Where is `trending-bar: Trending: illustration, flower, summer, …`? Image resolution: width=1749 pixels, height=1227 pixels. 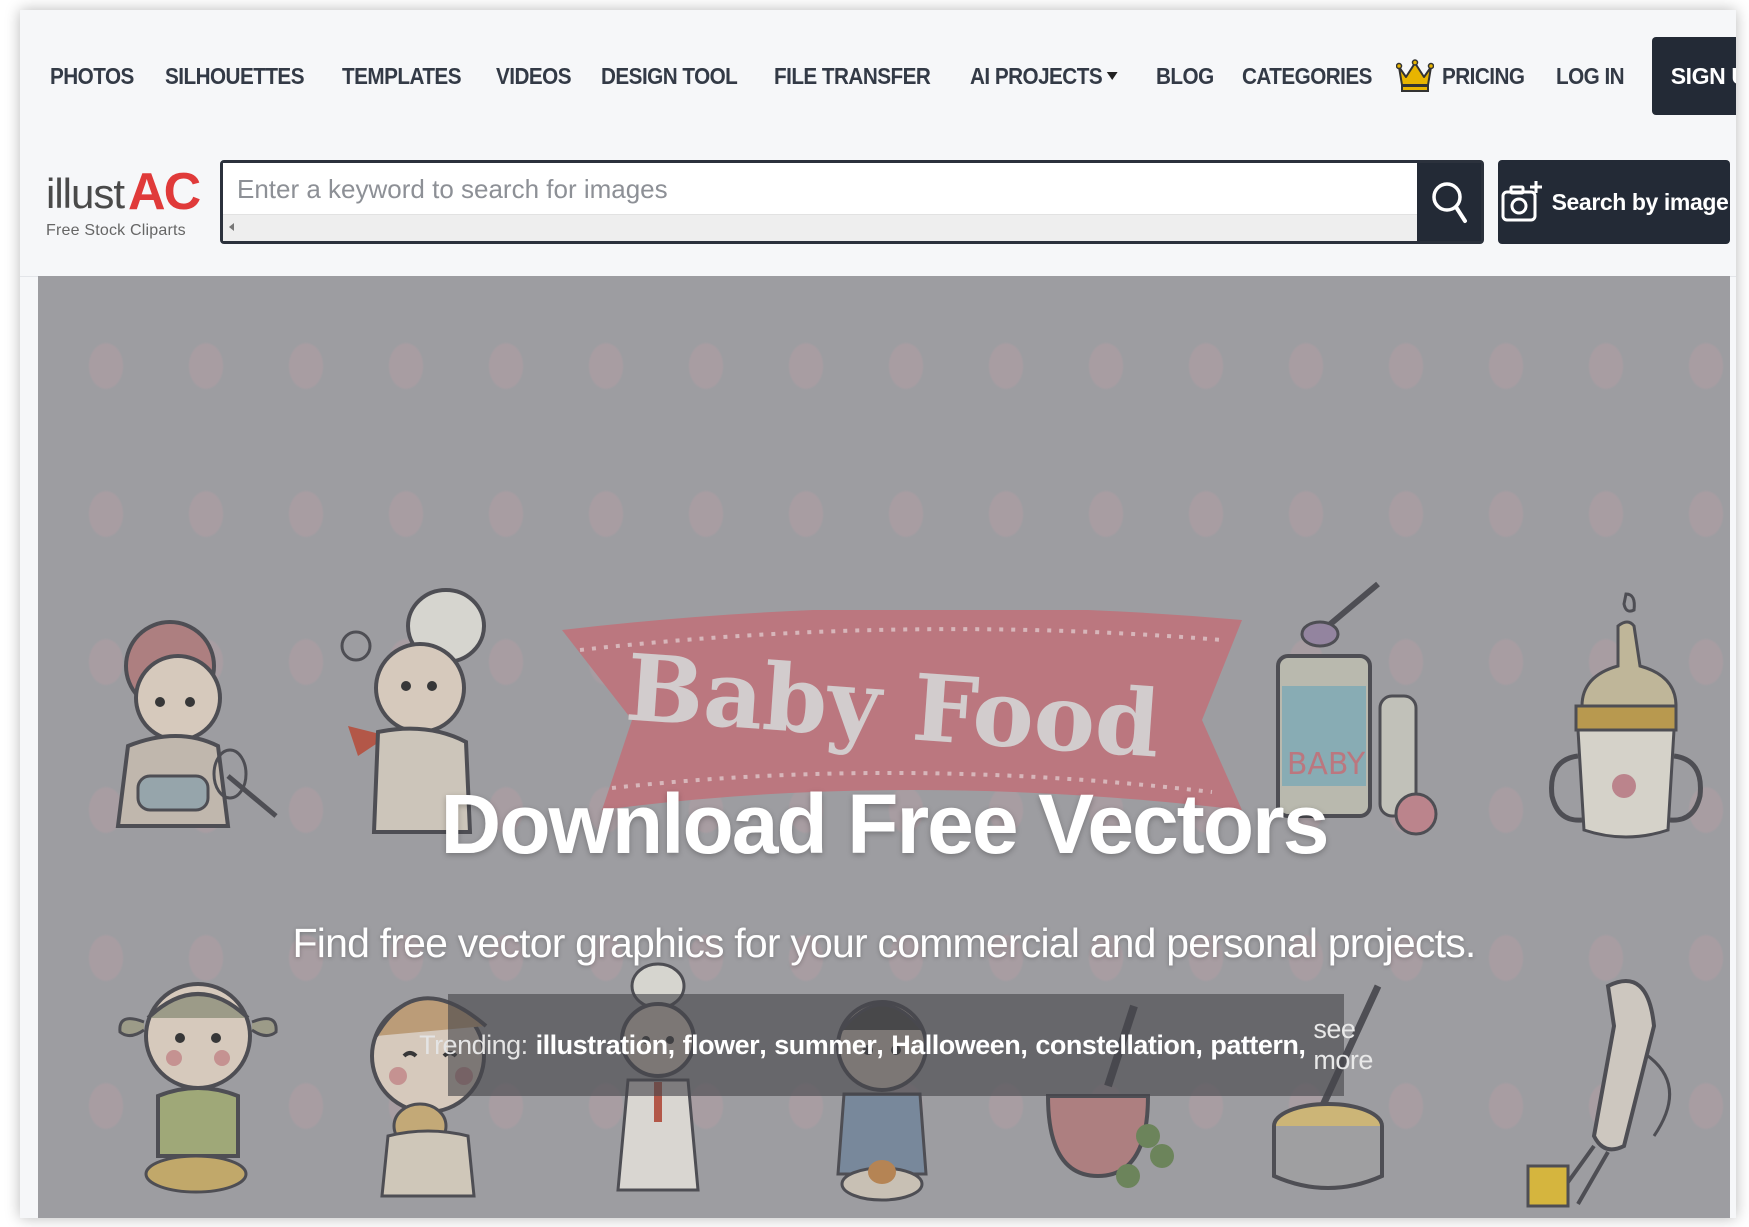 trending-bar: Trending: illustration, flower, summer, … is located at coordinates (896, 1045).